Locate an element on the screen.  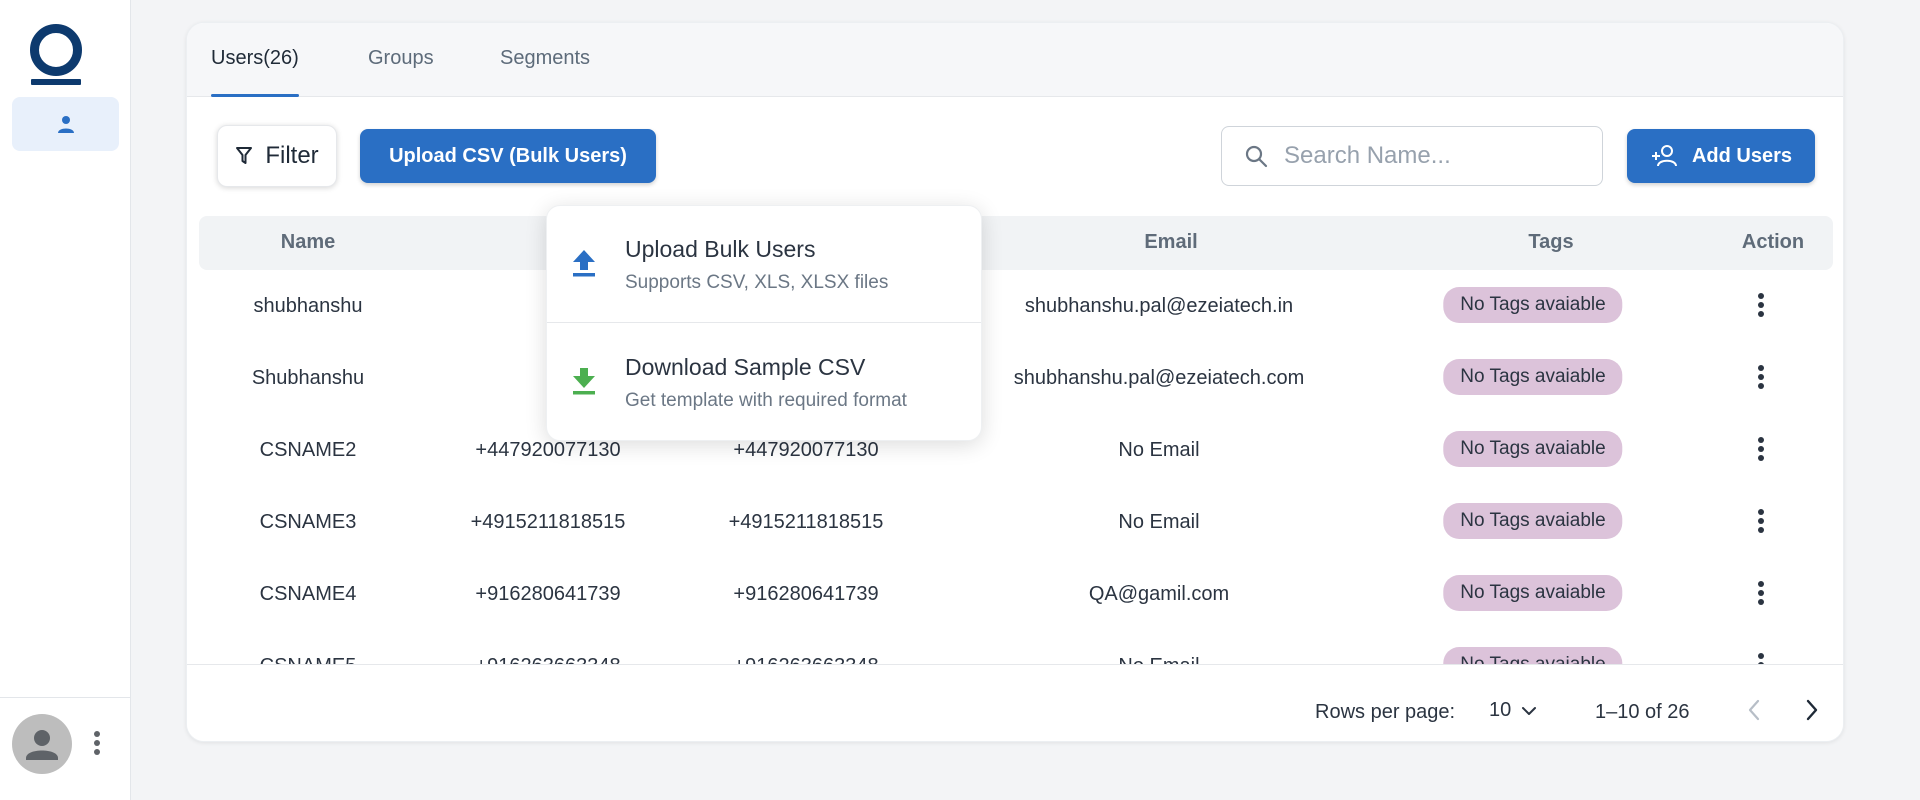
chevron-left-icon is located at coordinates (1754, 710).